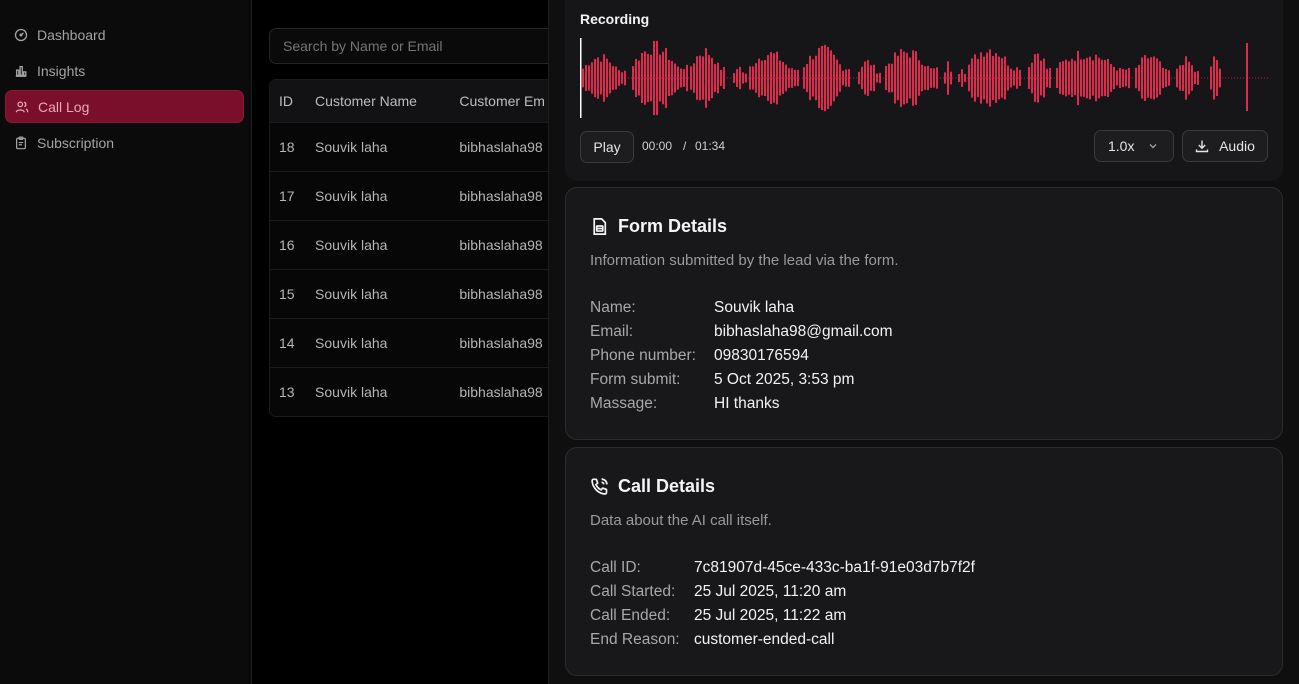 The height and width of the screenshot is (684, 1299). Describe the element at coordinates (741, 356) in the screenshot. I see `field-row: Phone number: 09830176594` at that location.